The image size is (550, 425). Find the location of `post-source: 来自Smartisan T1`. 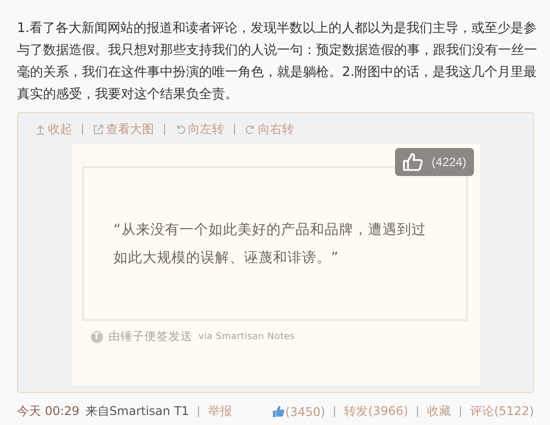

post-source: 来自Smartisan T1 is located at coordinates (137, 411).